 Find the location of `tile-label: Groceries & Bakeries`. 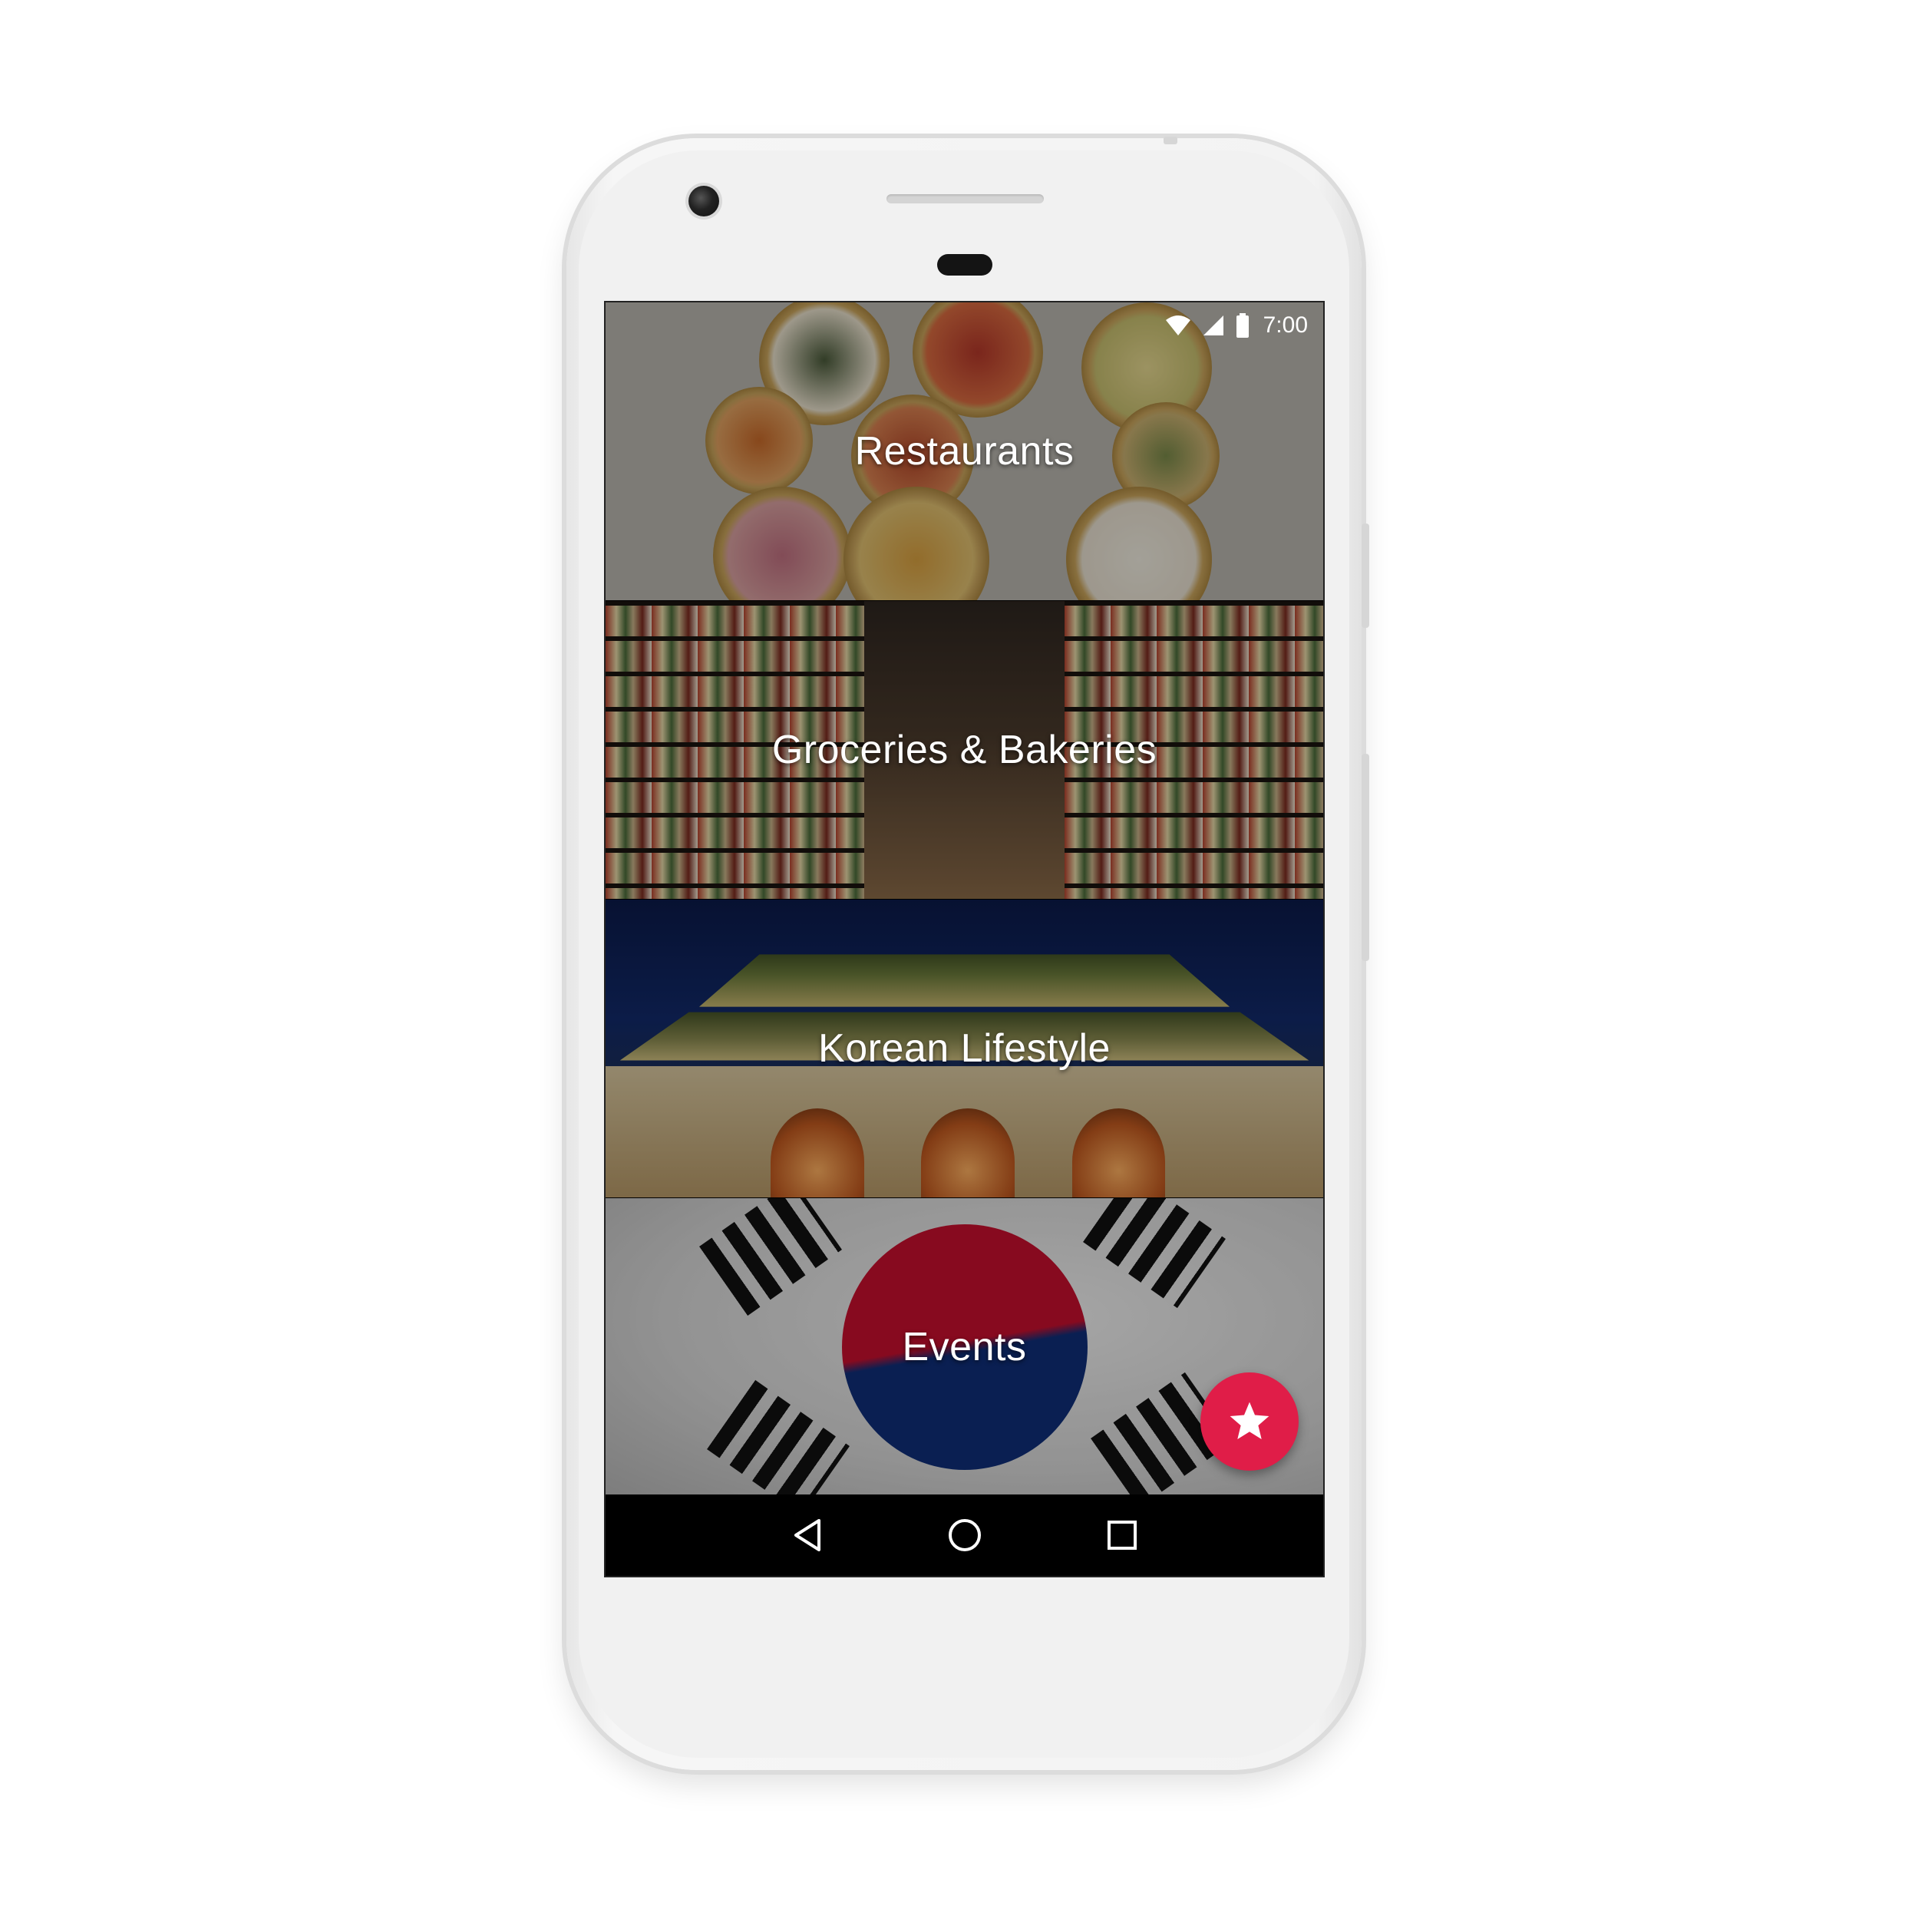

tile-label: Groceries & Bakeries is located at coordinates (964, 750).